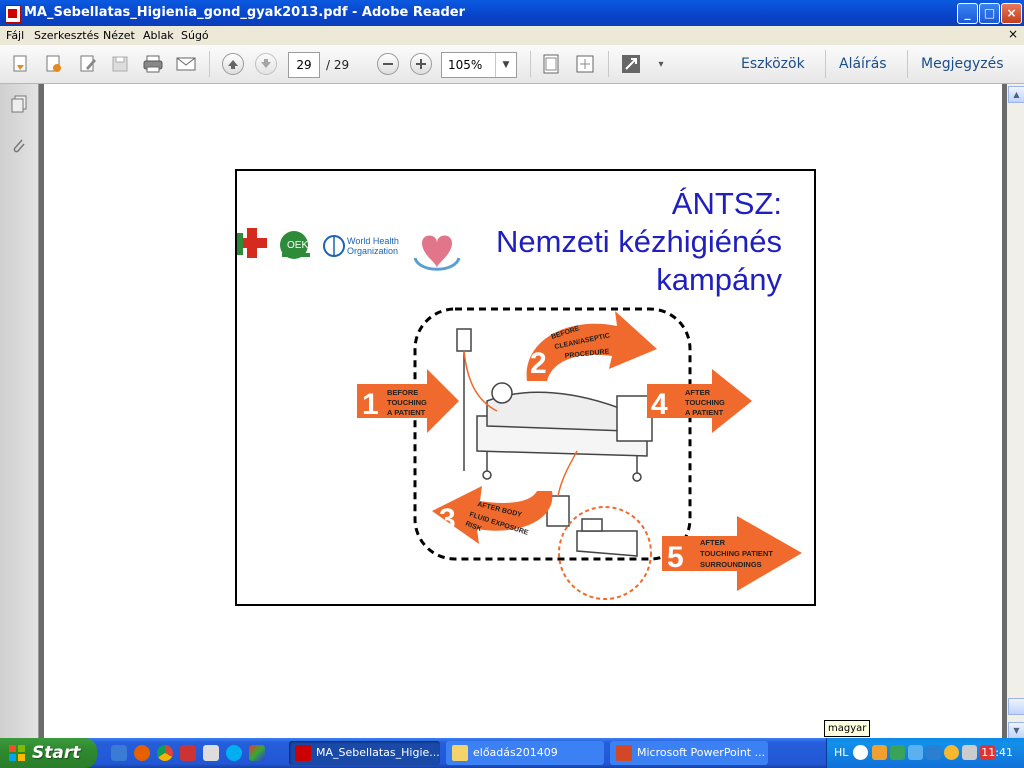 This screenshot has height=768, width=1024. Describe the element at coordinates (659, 404) in the screenshot. I see `svg-text: 4` at that location.